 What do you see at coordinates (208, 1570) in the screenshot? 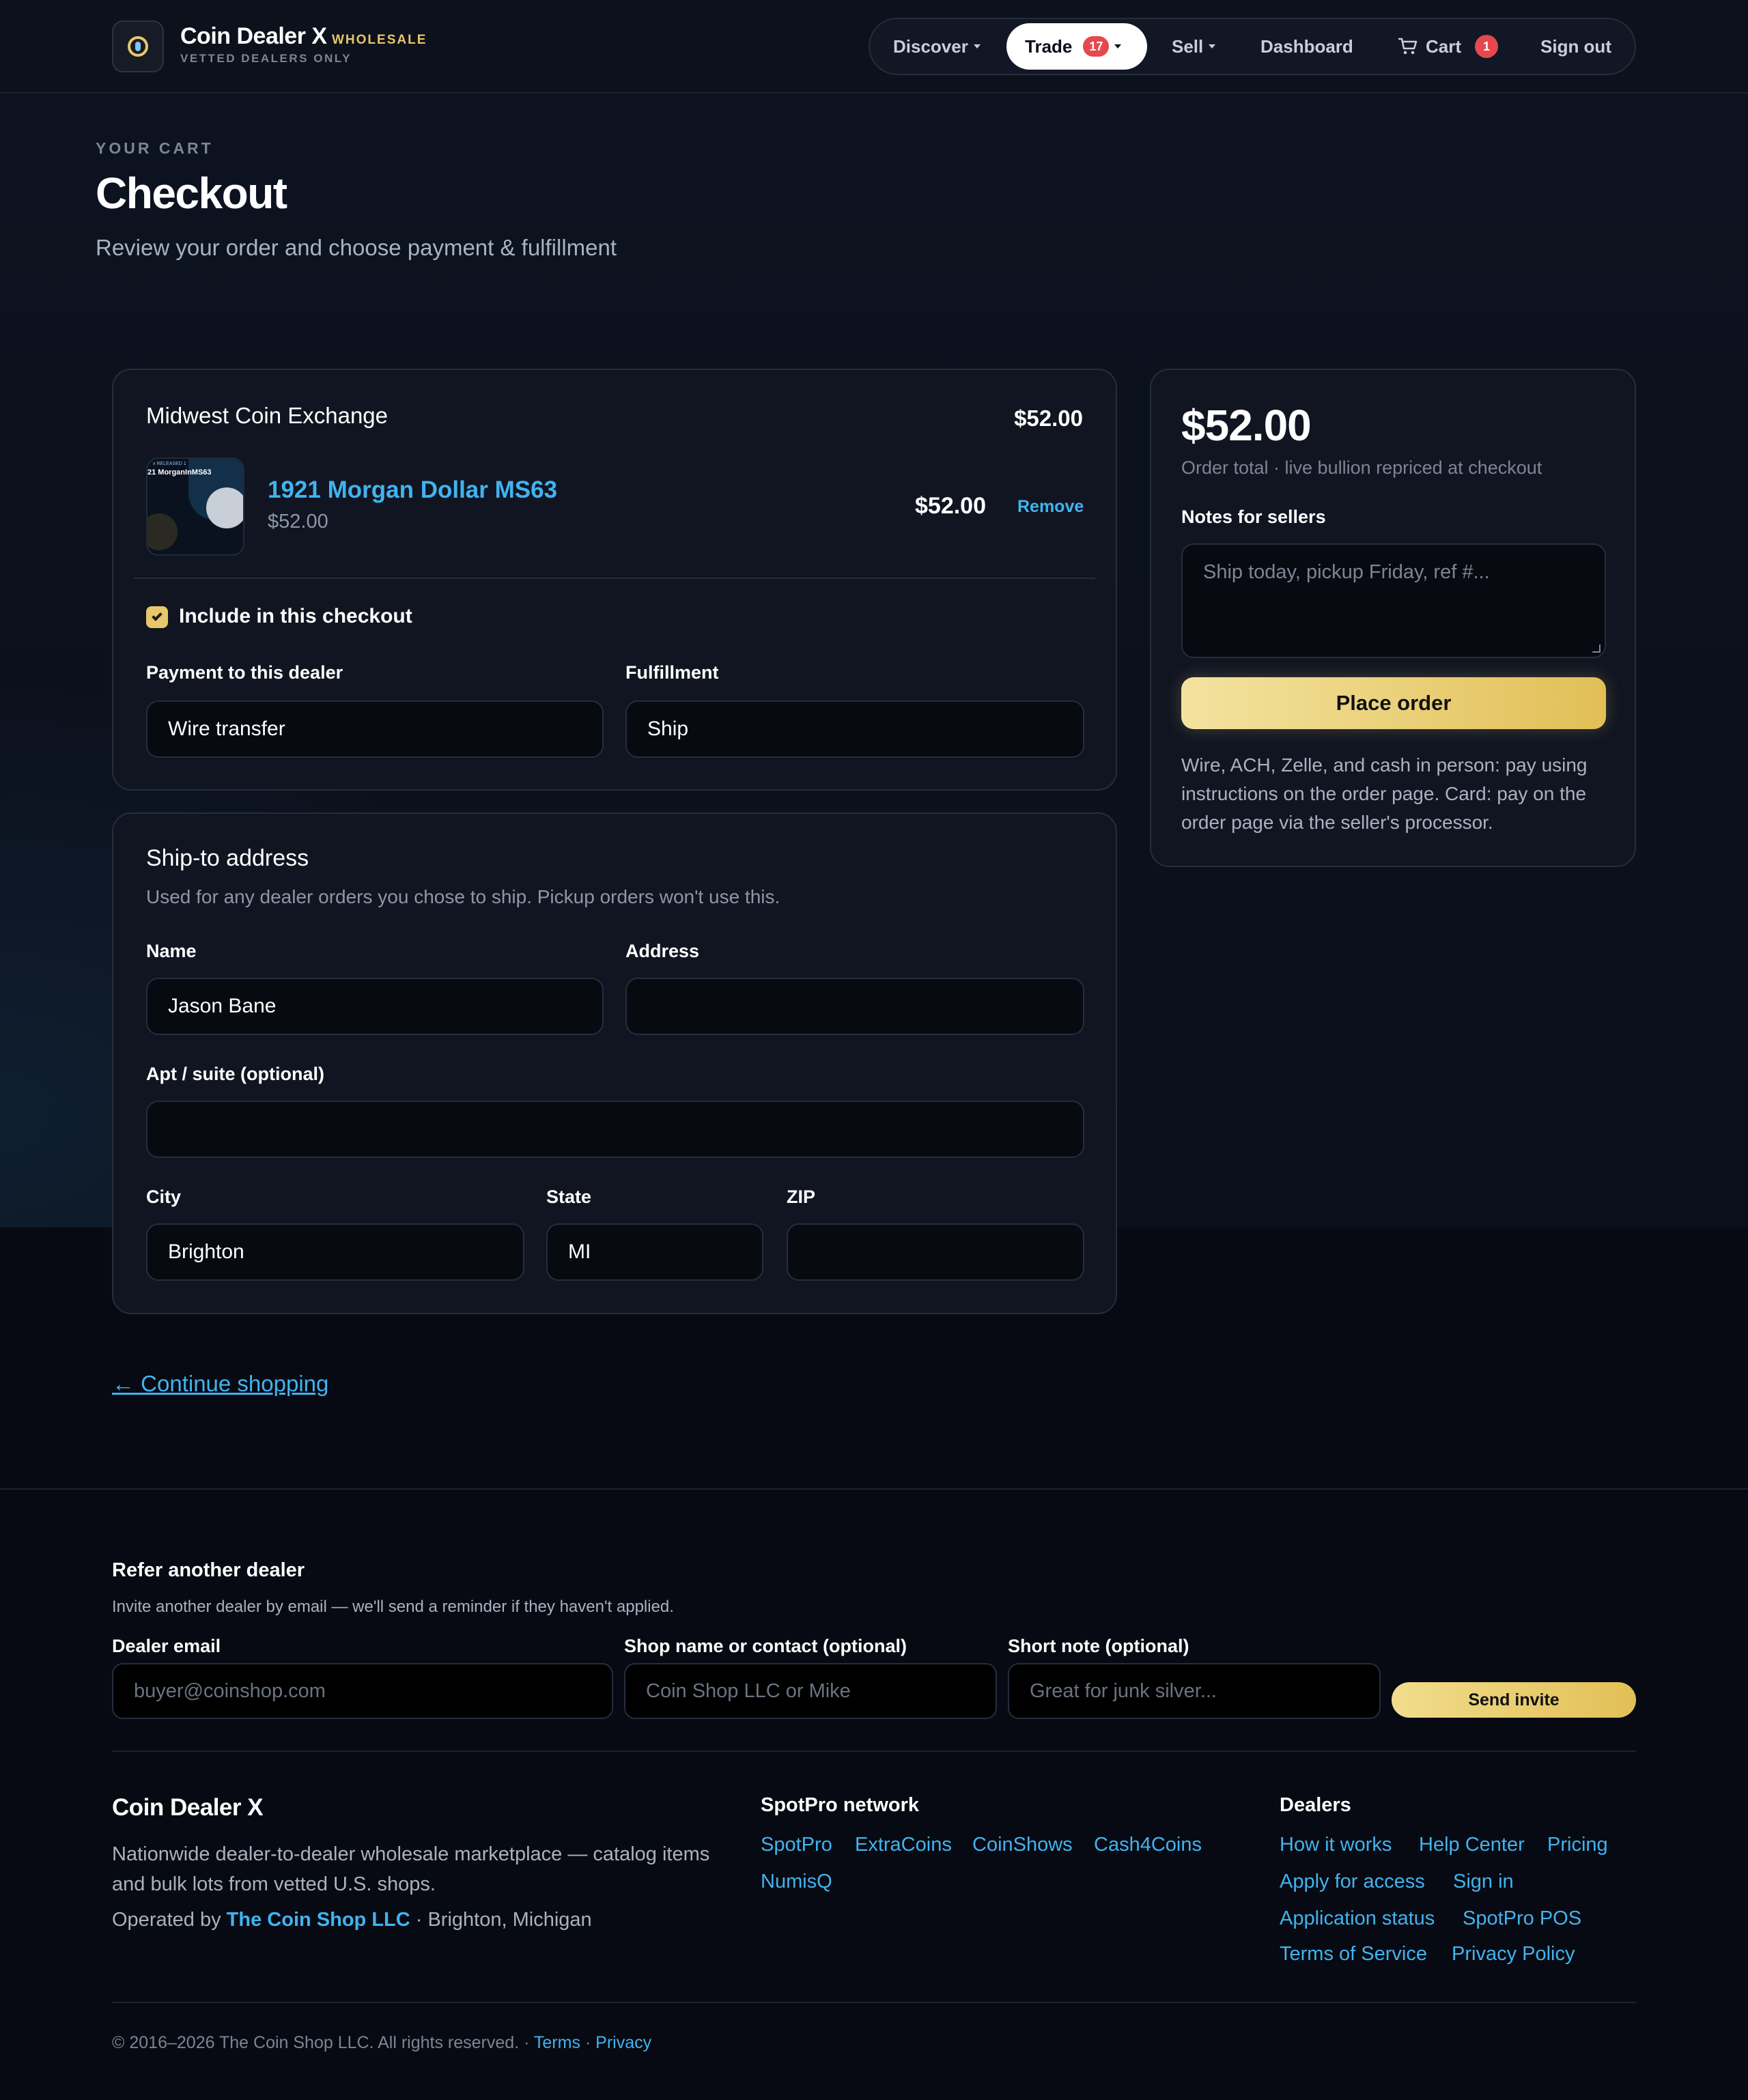
I see `refer-title: Refer another dealer` at bounding box center [208, 1570].